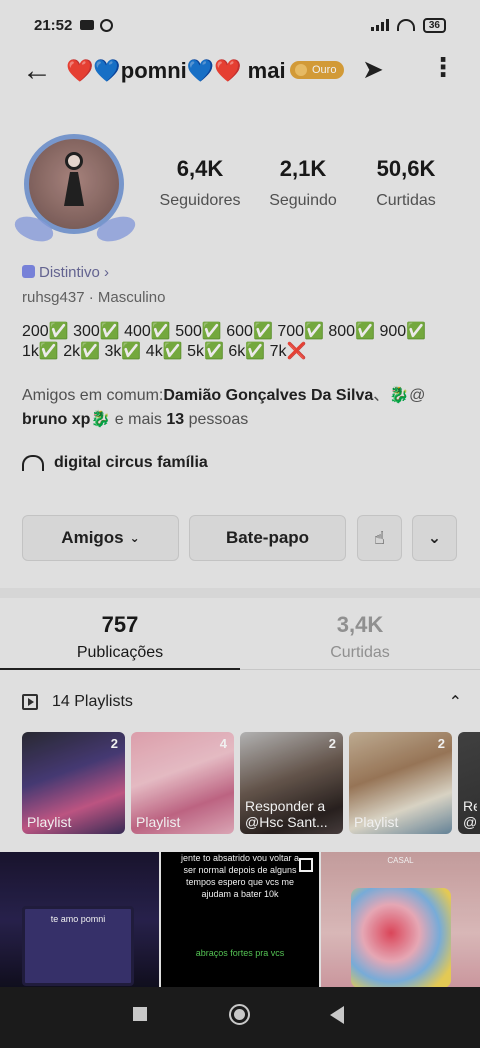 Image resolution: width=480 pixels, height=1048 pixels. I want to click on image-post-icon, so click(306, 865).